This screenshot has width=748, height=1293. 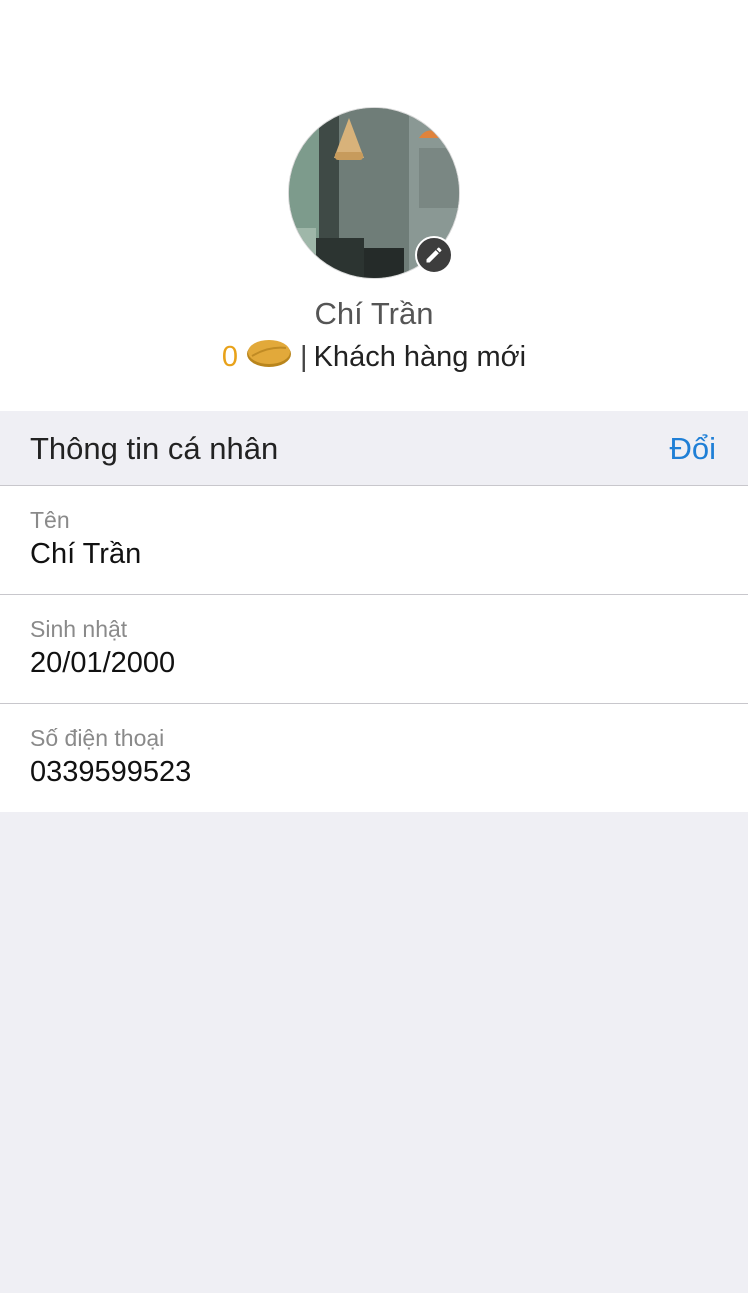 What do you see at coordinates (86, 554) in the screenshot?
I see `name-value: Chí Trần` at bounding box center [86, 554].